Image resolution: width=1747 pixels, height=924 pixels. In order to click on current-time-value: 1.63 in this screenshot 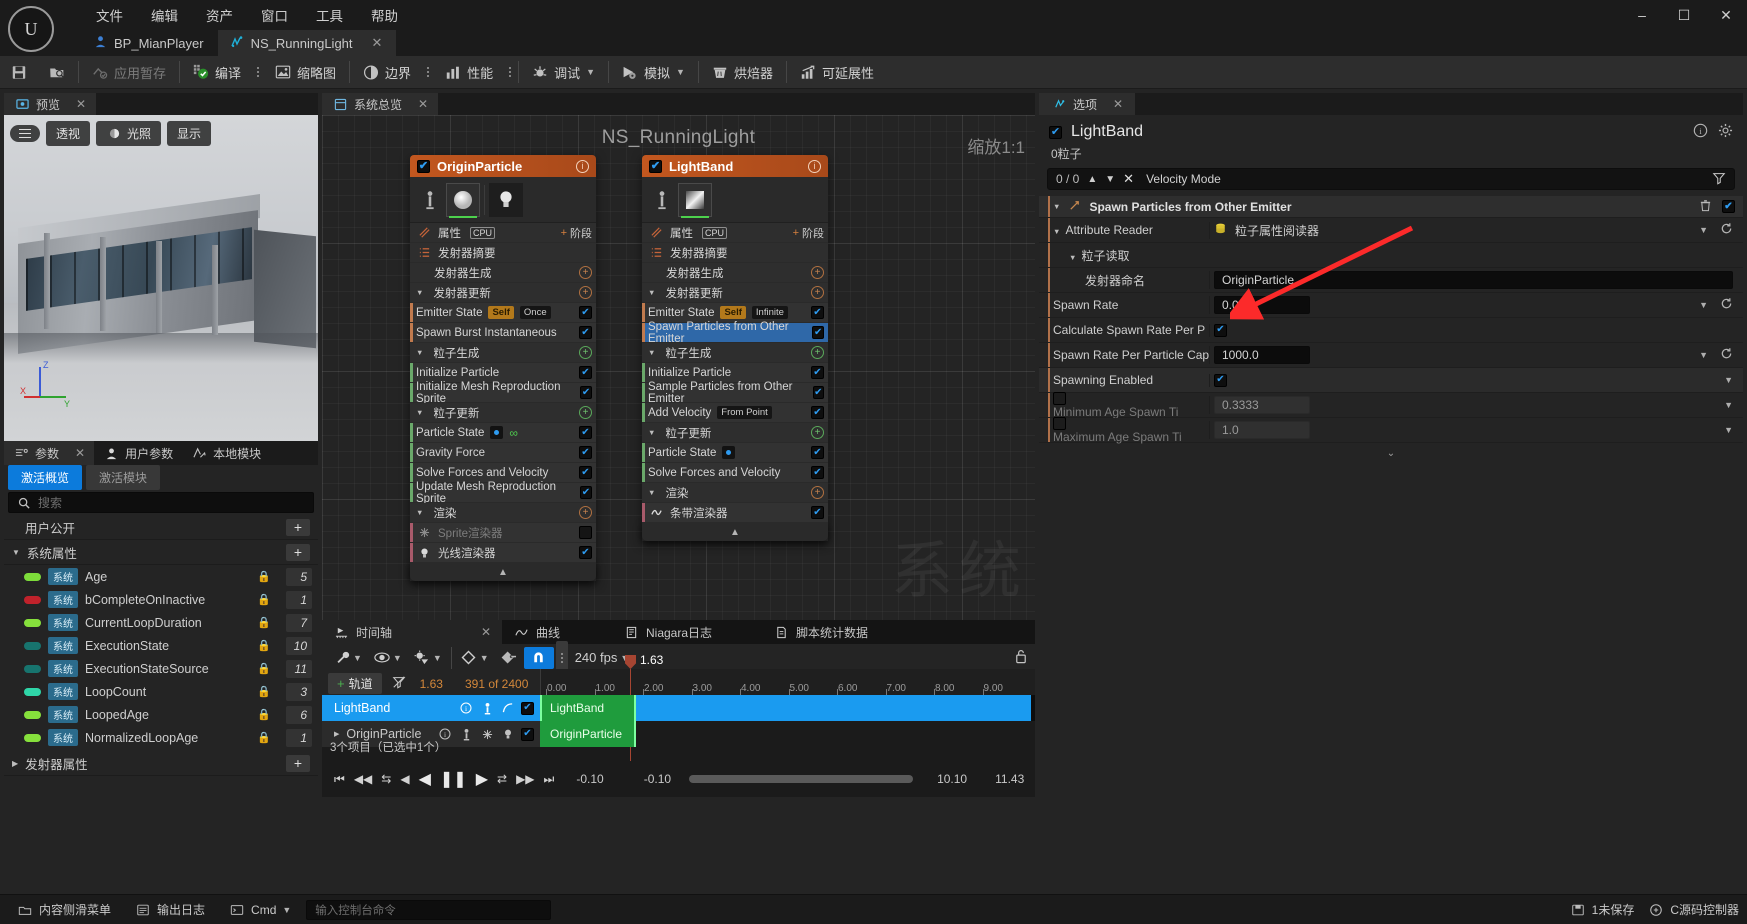, I will do `click(431, 684)`.